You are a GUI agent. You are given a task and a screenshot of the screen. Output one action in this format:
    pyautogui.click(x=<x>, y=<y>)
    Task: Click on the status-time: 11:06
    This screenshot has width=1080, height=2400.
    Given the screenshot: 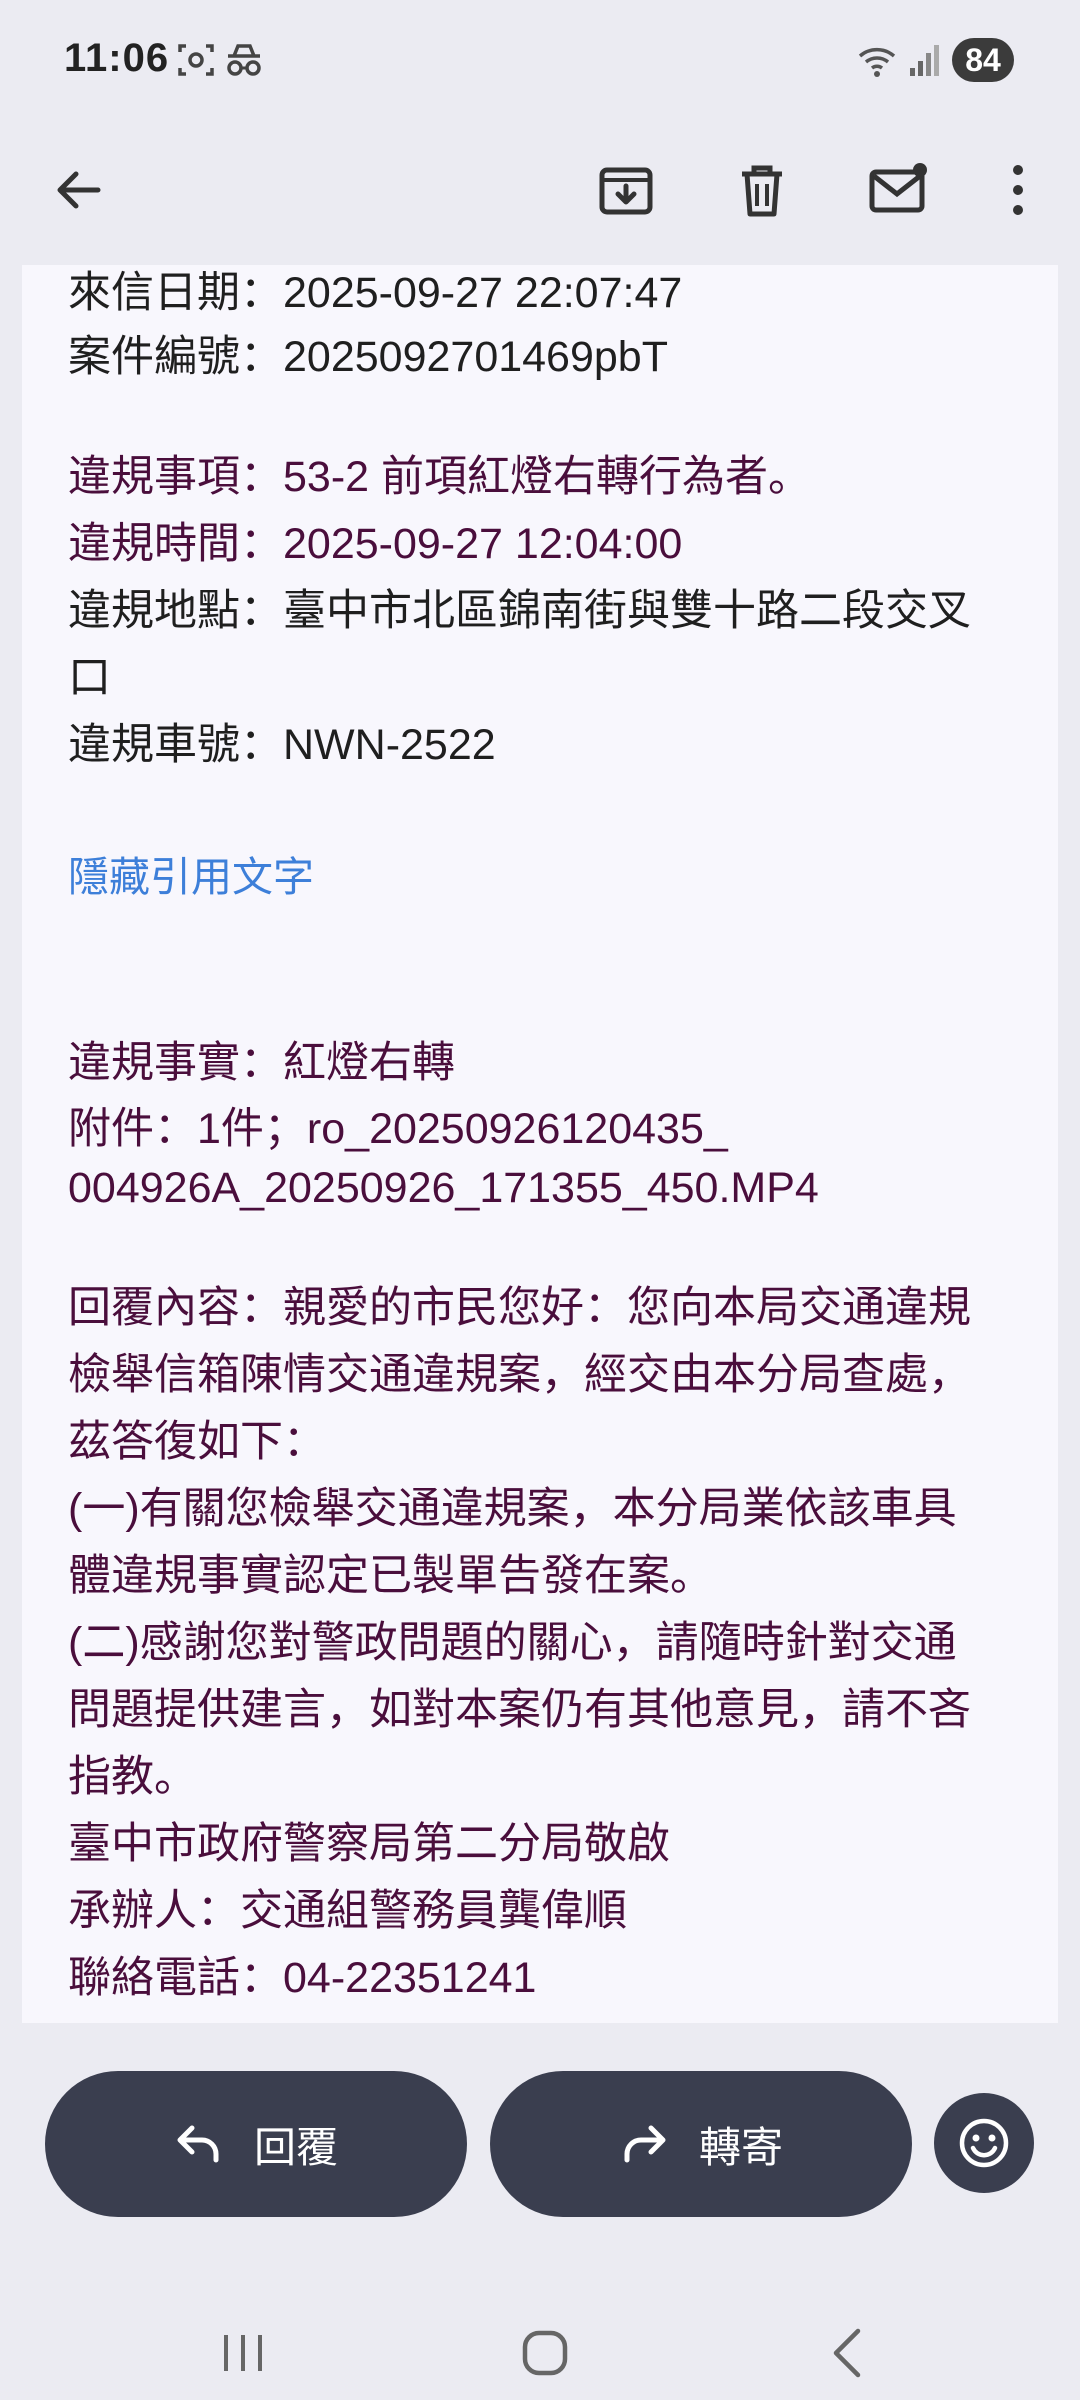 What is the action you would take?
    pyautogui.click(x=117, y=58)
    